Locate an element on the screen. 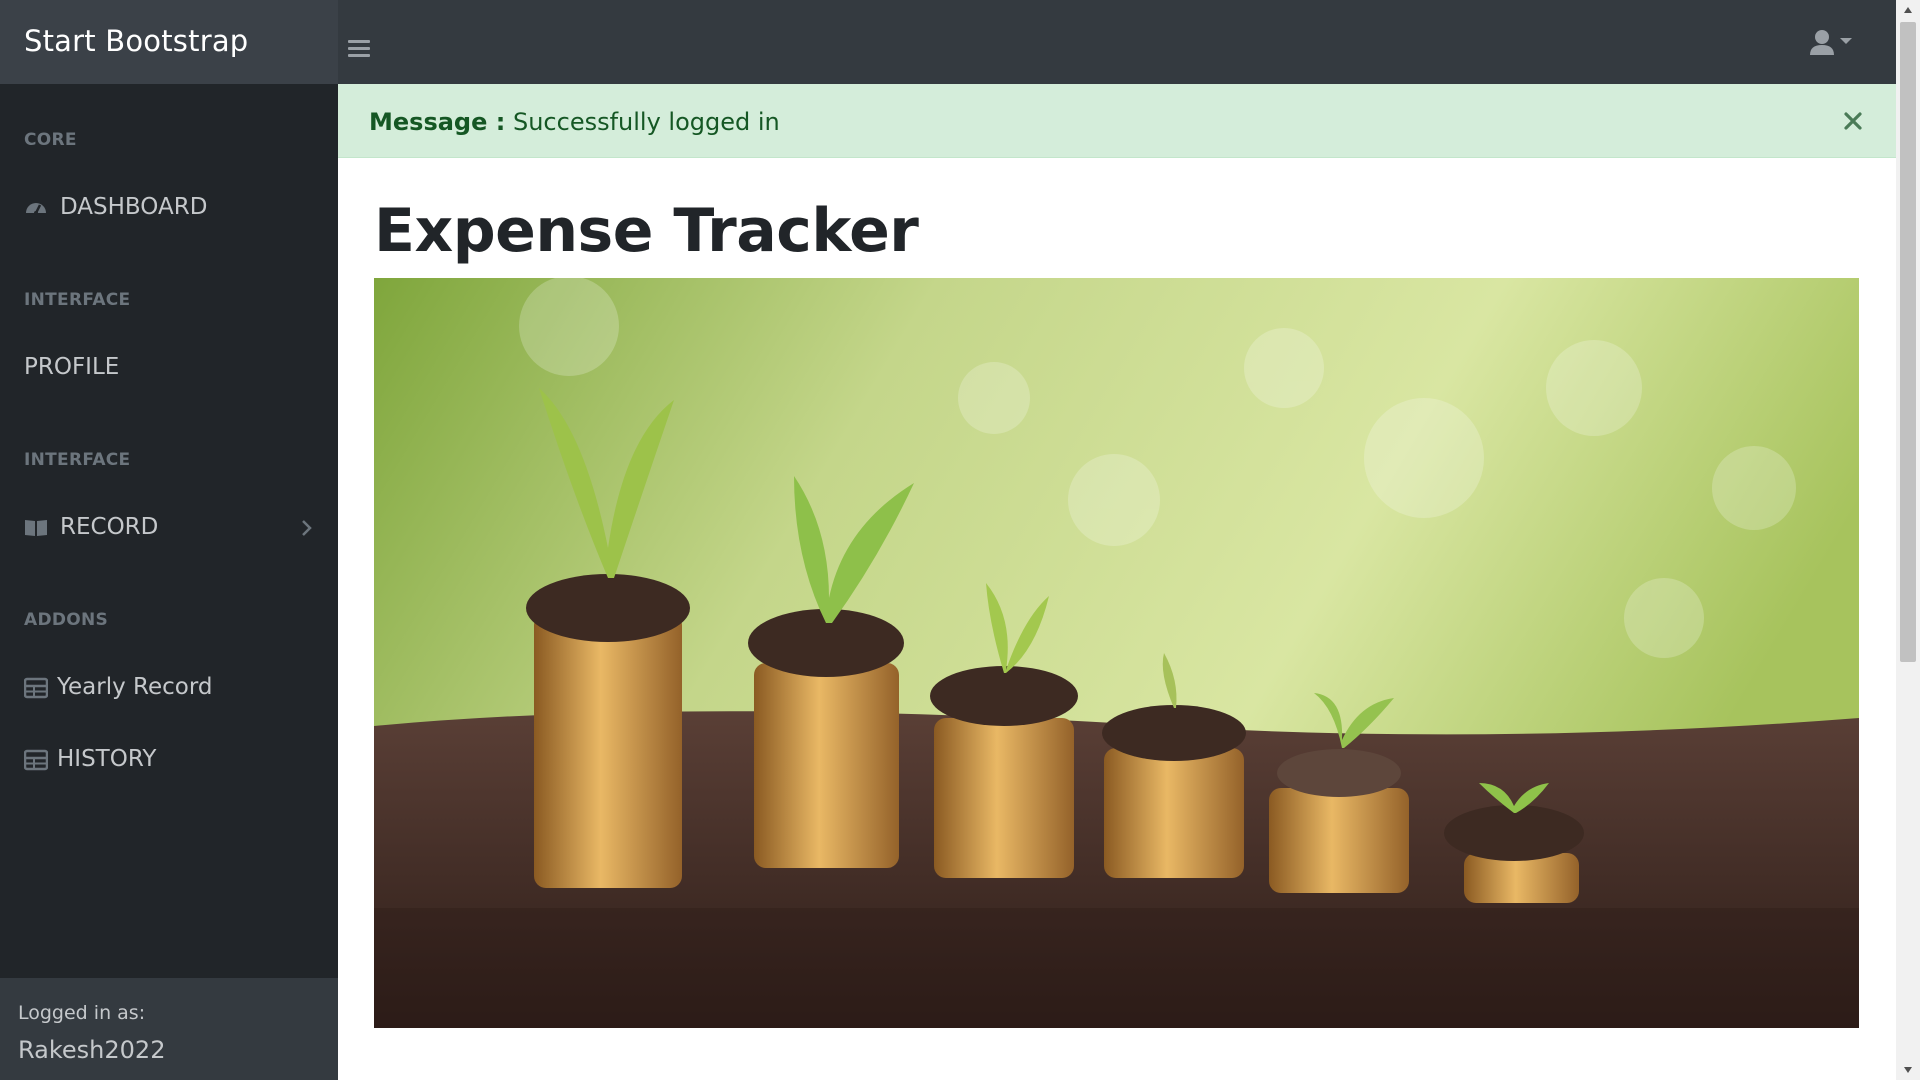 This screenshot has height=1080, width=1920. scroll-thumb is located at coordinates (1908, 342).